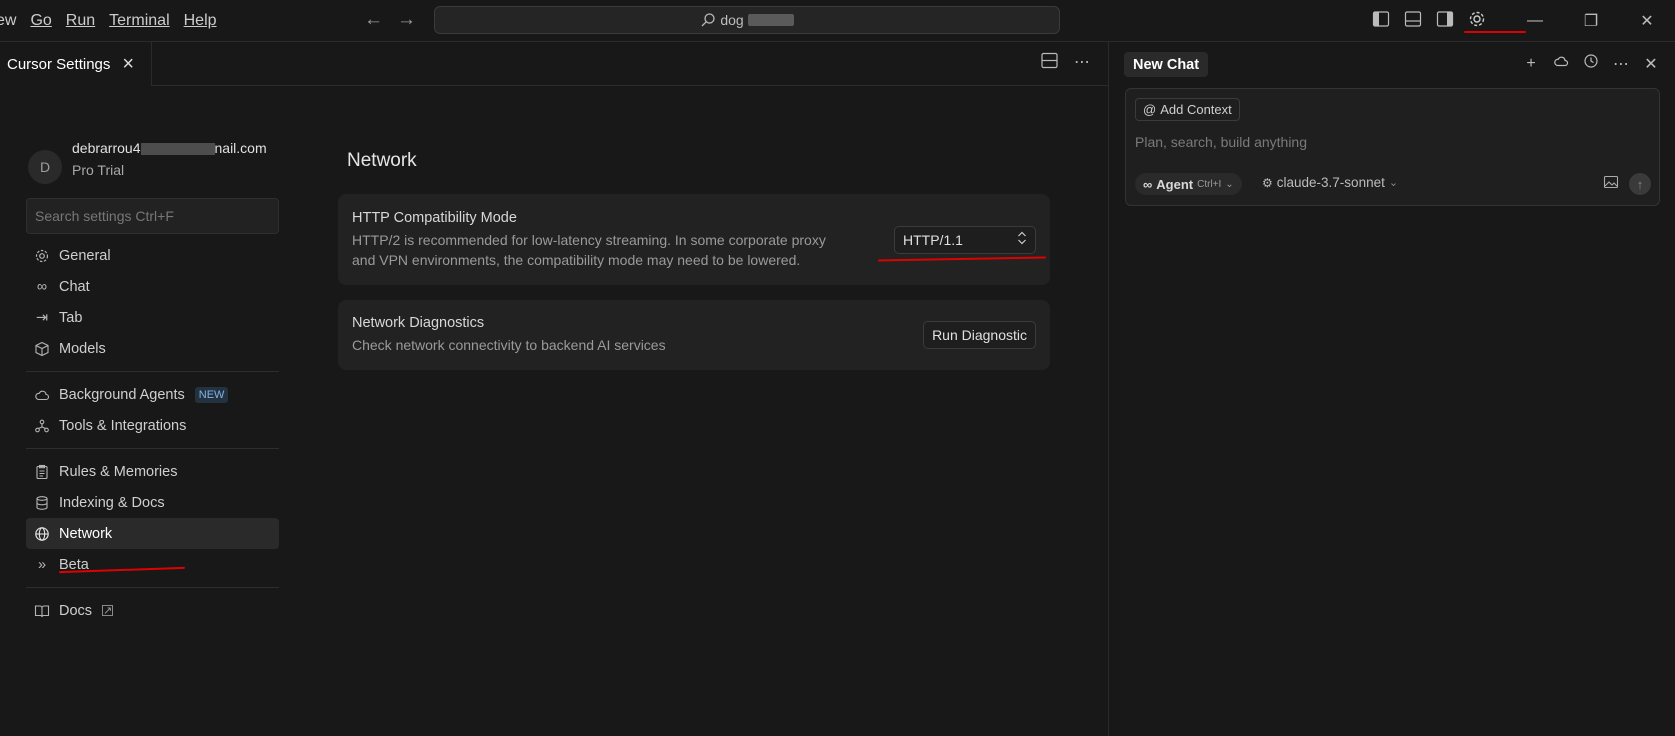  What do you see at coordinates (1647, 21) in the screenshot?
I see `close-window-icon: ✕` at bounding box center [1647, 21].